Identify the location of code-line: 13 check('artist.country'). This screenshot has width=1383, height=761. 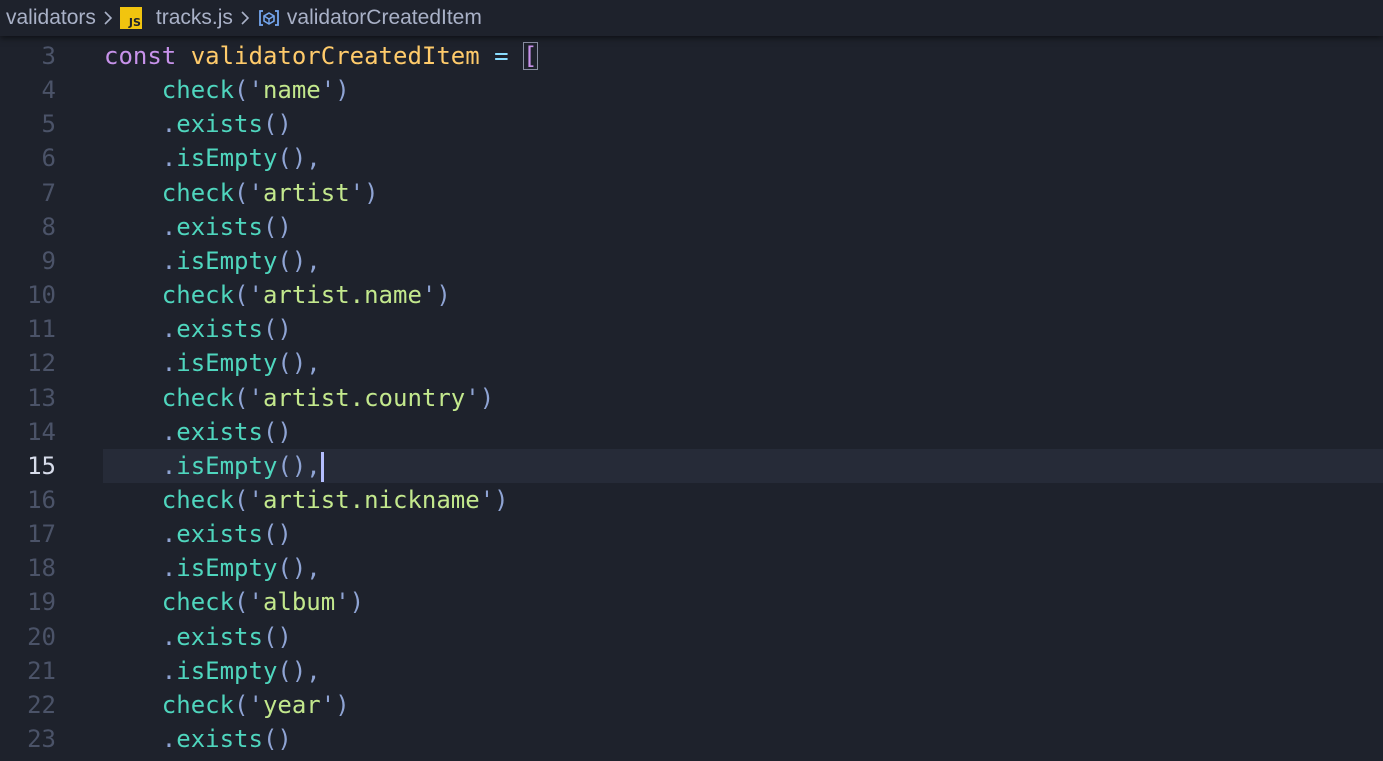
(691, 398).